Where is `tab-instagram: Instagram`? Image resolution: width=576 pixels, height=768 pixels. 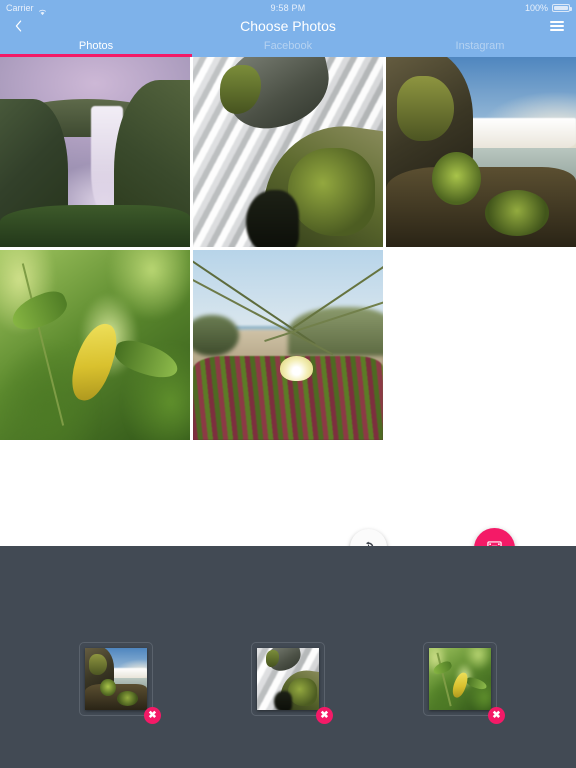 tab-instagram: Instagram is located at coordinates (480, 46).